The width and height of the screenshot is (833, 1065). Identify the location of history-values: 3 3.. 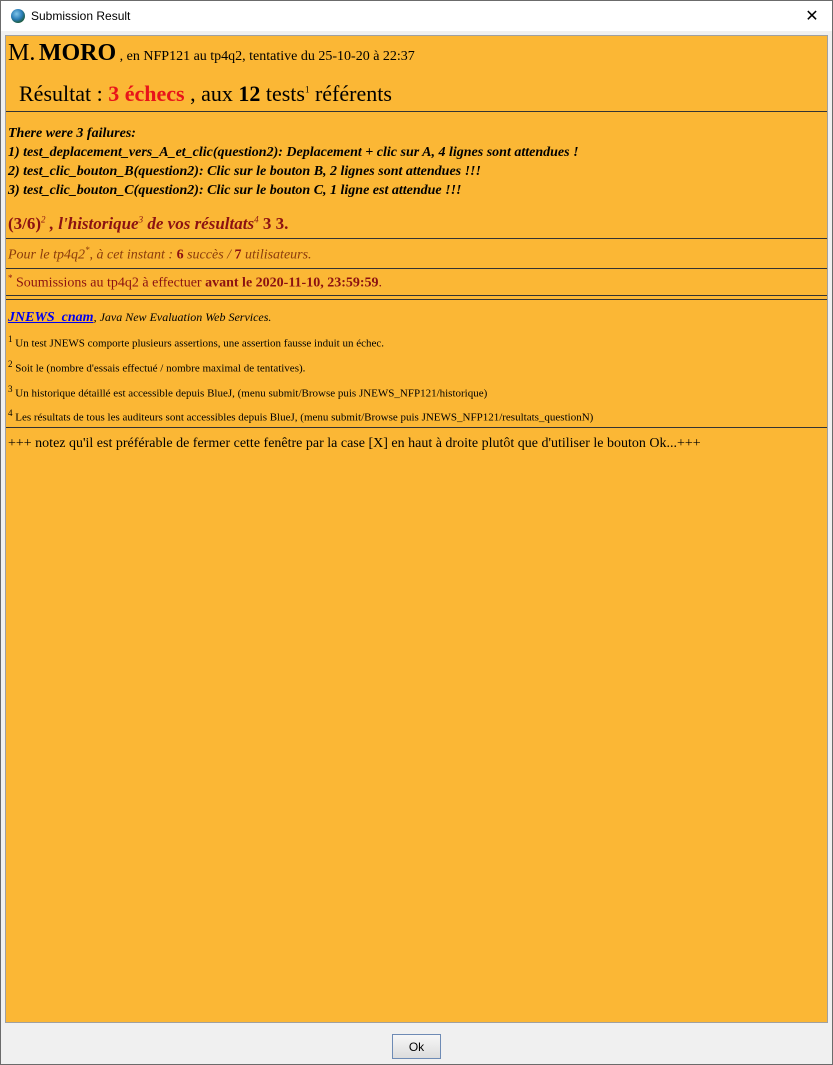
(275, 223).